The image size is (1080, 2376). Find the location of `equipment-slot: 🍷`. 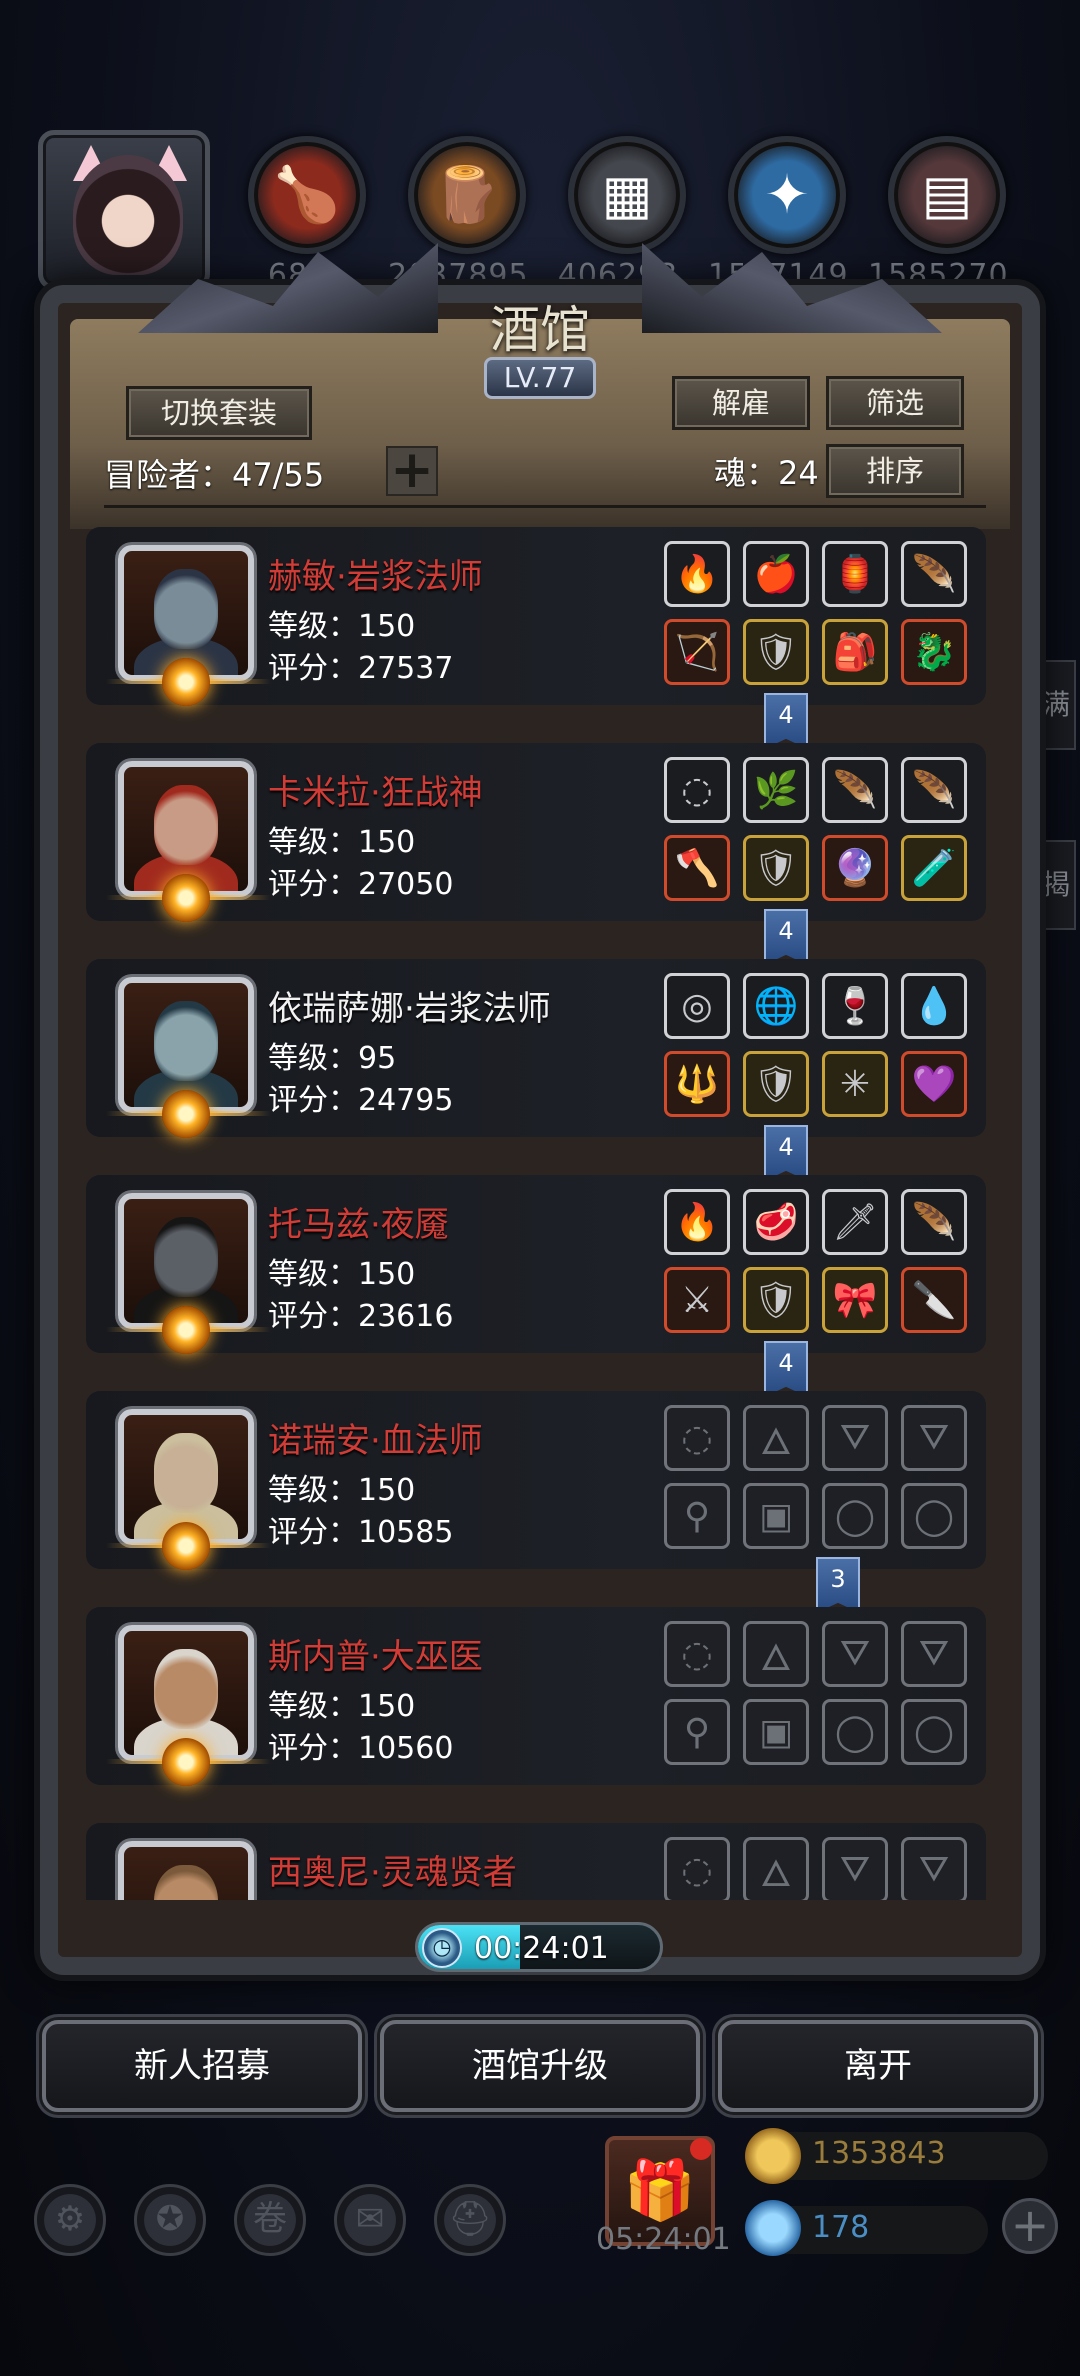

equipment-slot: 🍷 is located at coordinates (855, 1006).